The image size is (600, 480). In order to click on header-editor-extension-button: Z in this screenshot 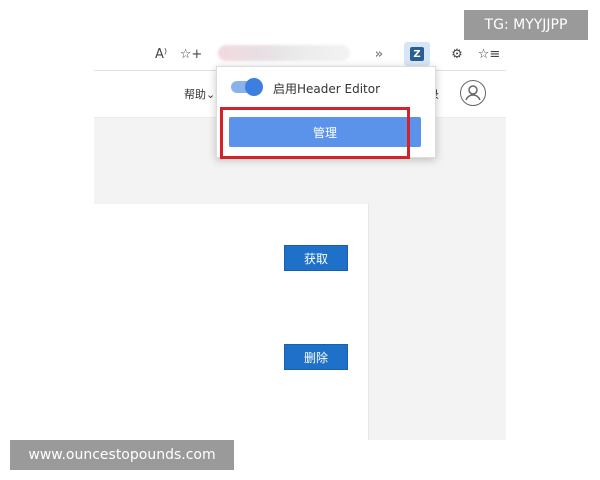, I will do `click(417, 54)`.